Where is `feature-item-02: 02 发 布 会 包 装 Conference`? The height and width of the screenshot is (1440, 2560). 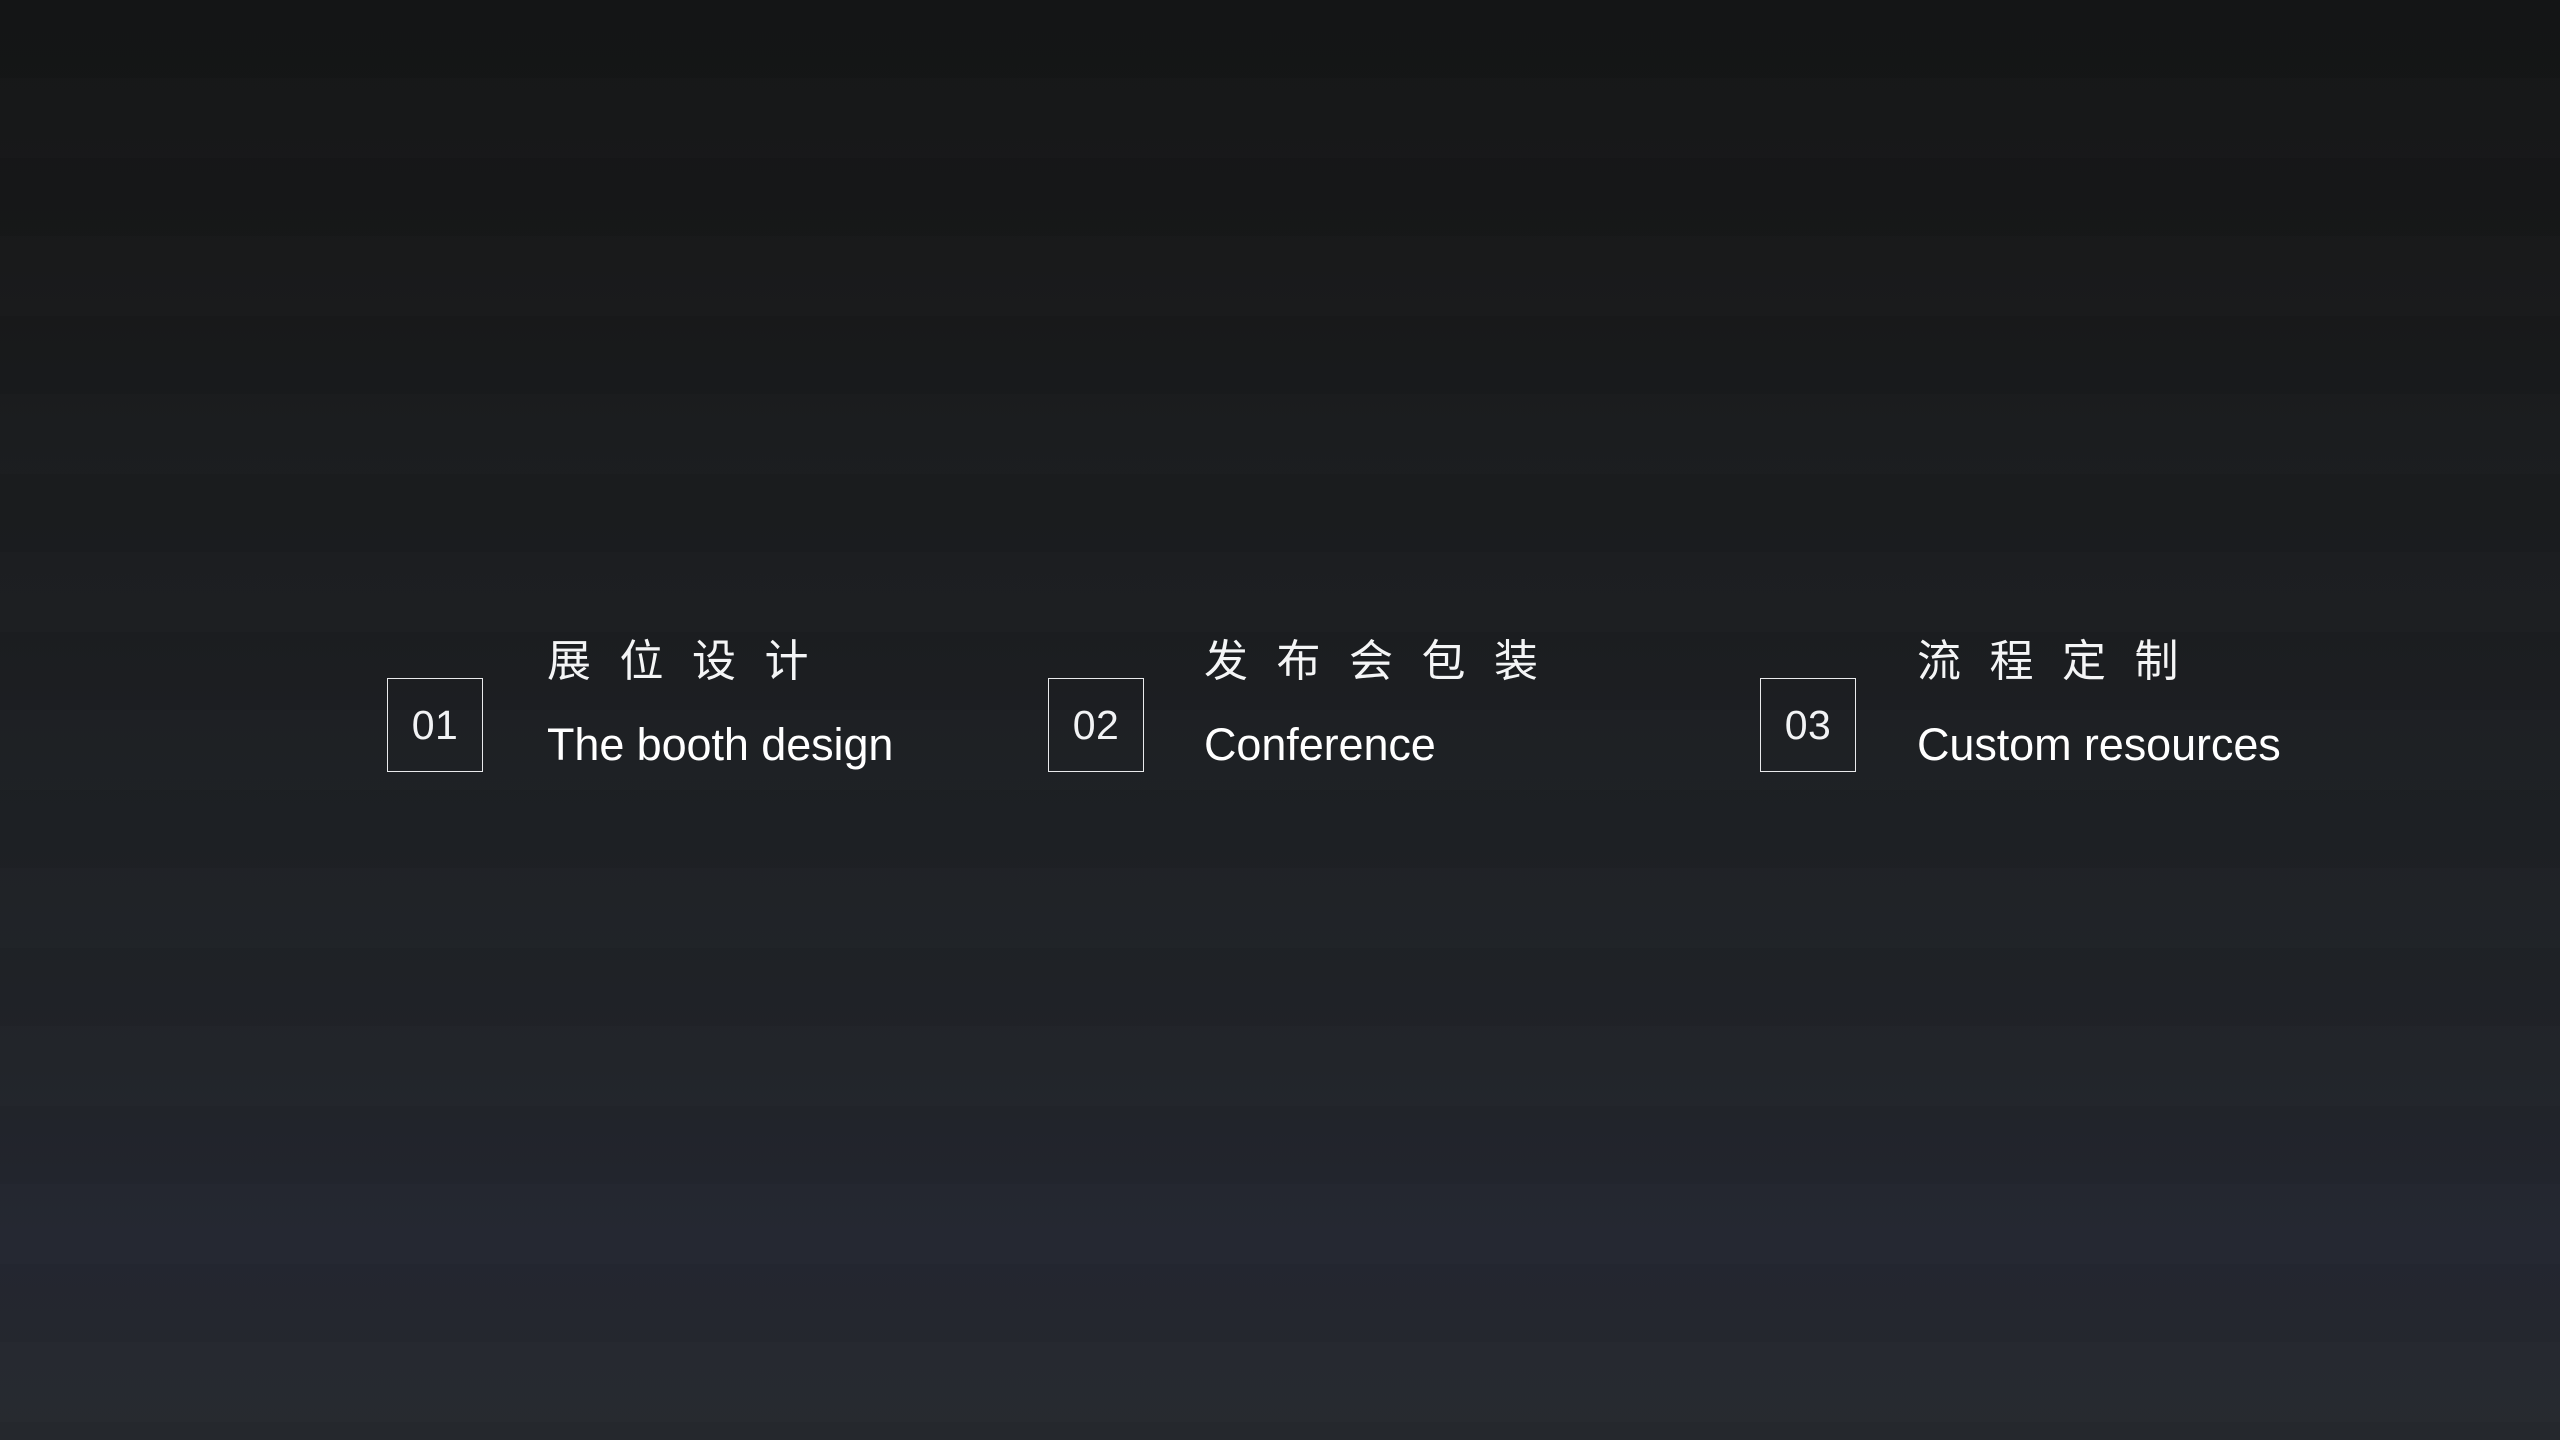 feature-item-02: 02 发 布 会 包 装 Conference is located at coordinates (1296, 706).